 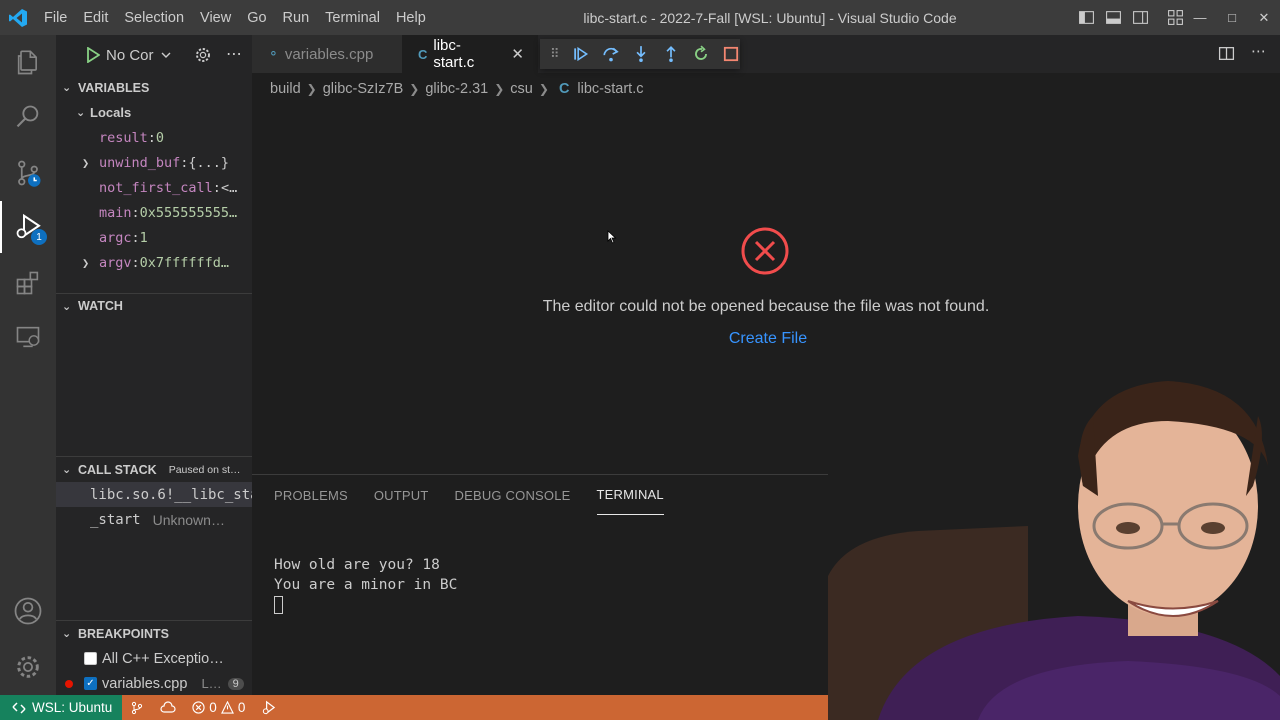 I want to click on step-over-icon, so click(x=611, y=54).